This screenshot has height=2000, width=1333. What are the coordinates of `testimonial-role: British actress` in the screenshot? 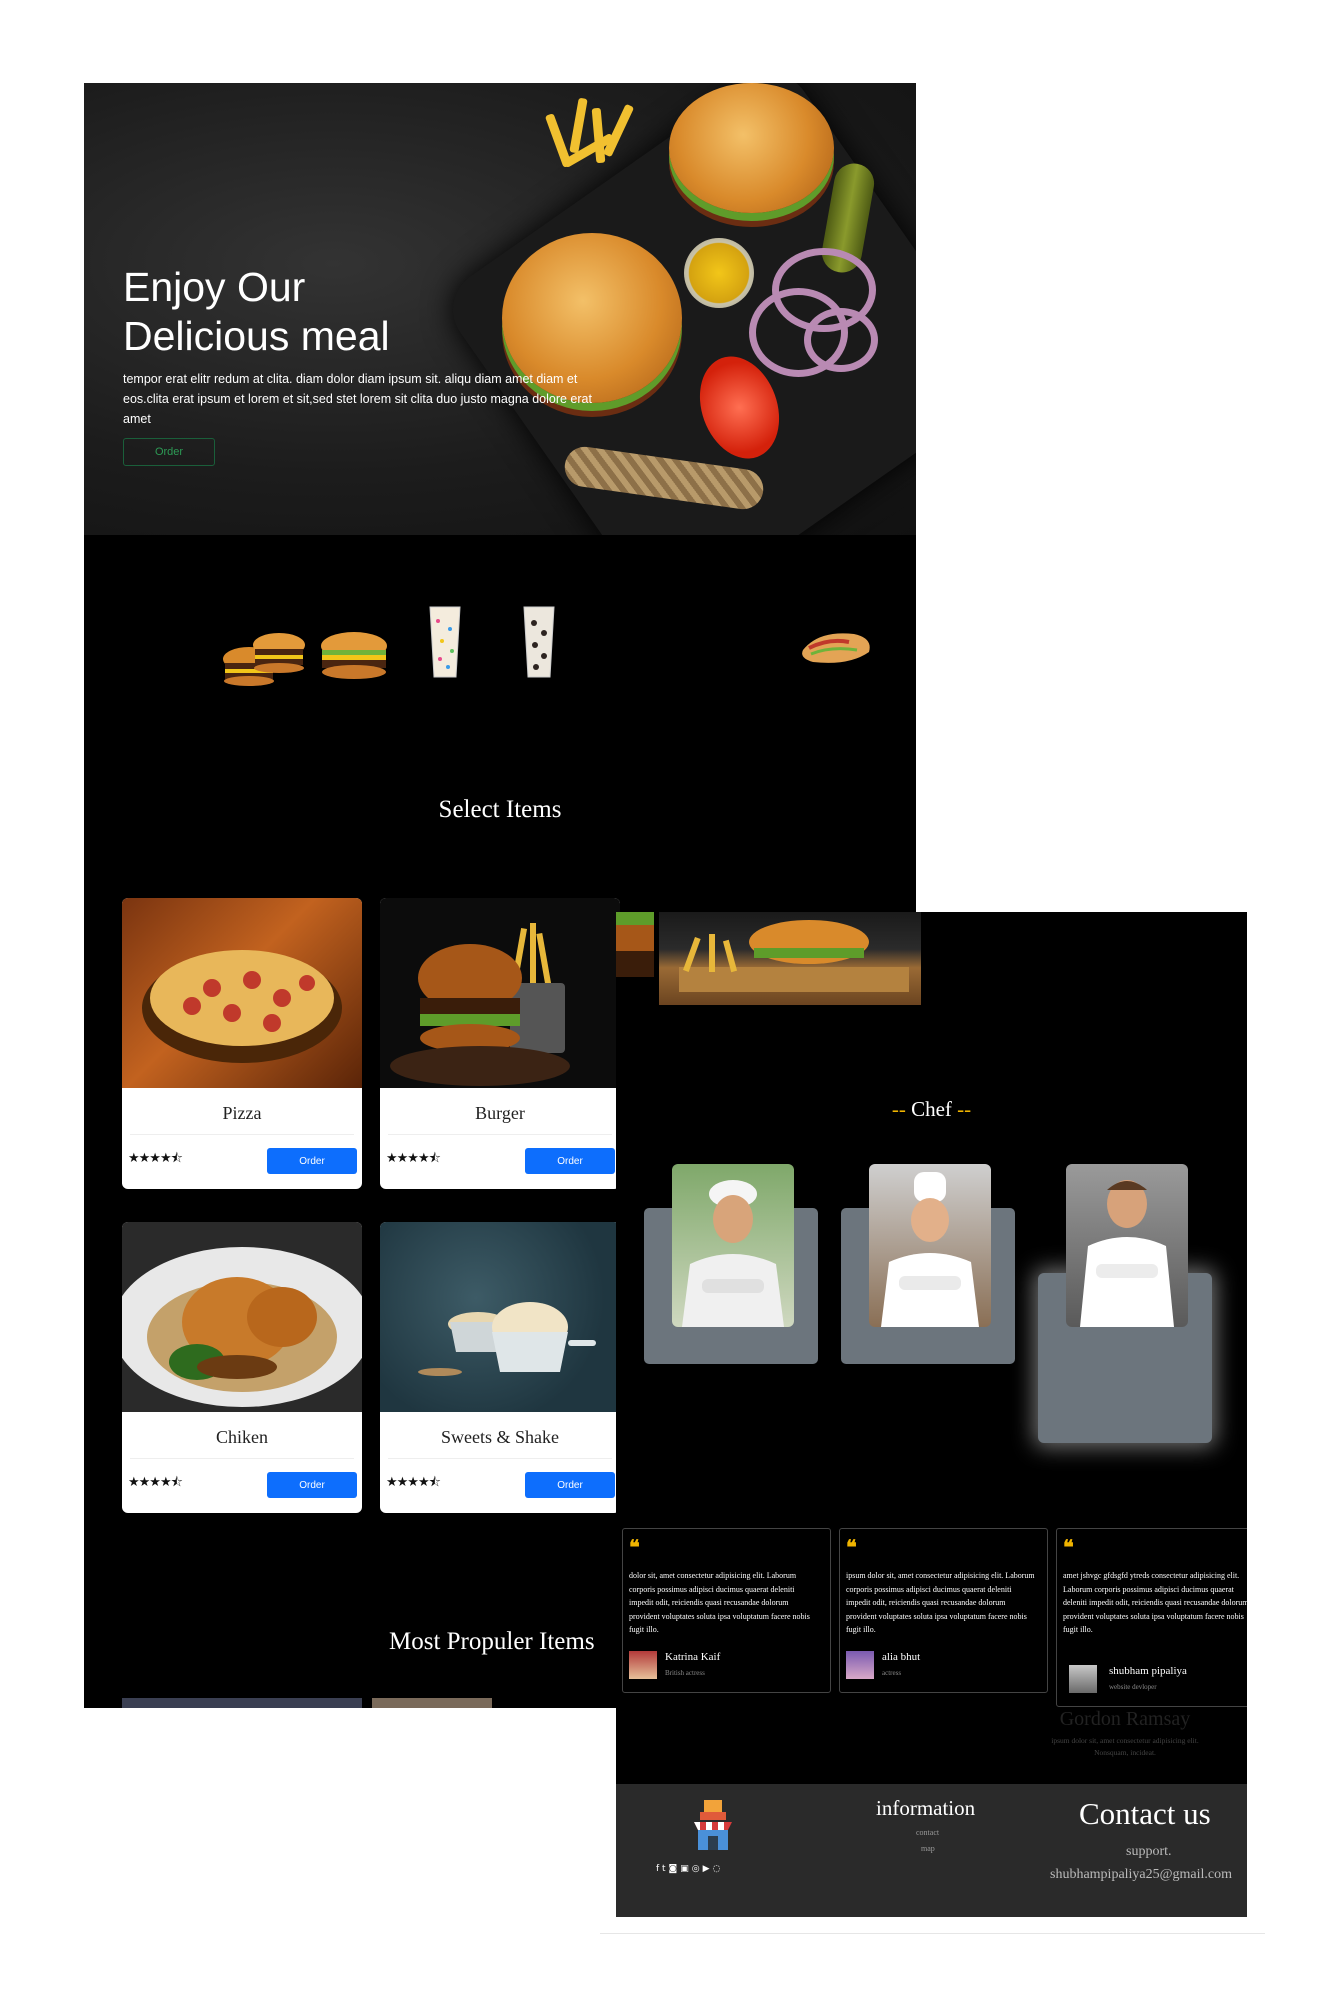 It's located at (685, 1673).